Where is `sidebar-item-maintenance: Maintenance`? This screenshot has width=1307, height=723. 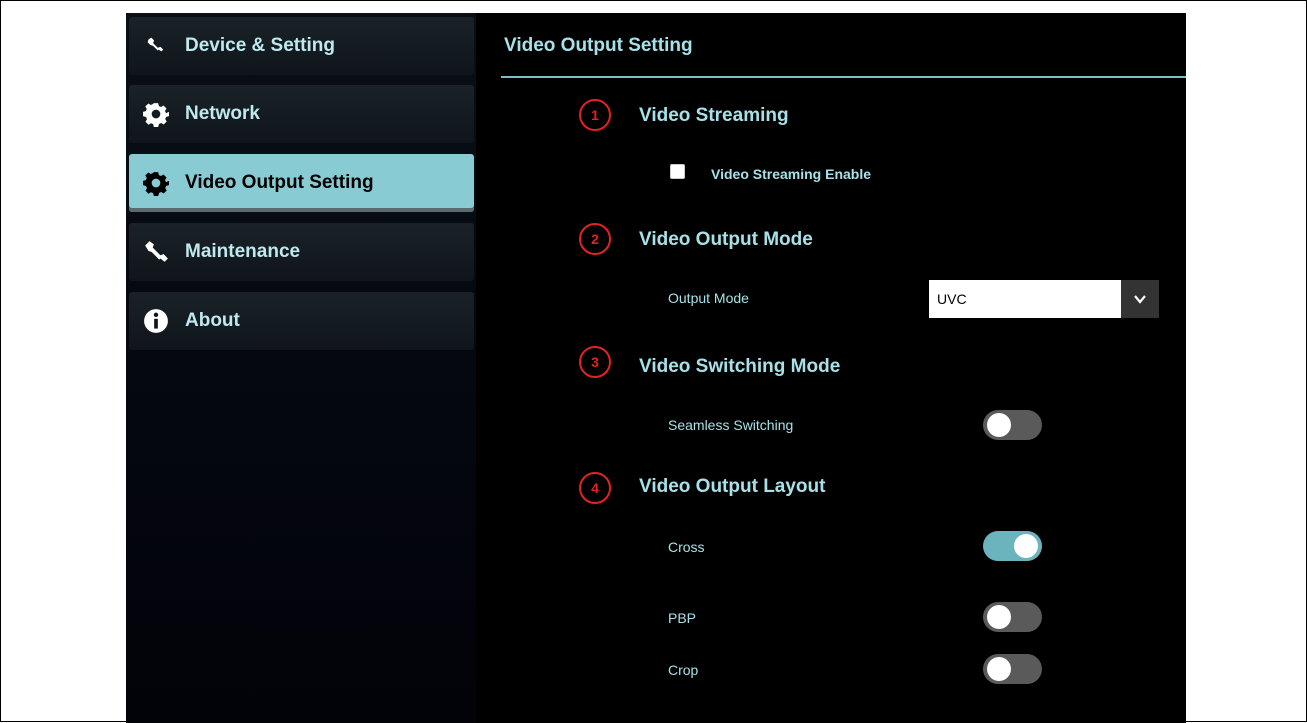
sidebar-item-maintenance: Maintenance is located at coordinates (301, 252).